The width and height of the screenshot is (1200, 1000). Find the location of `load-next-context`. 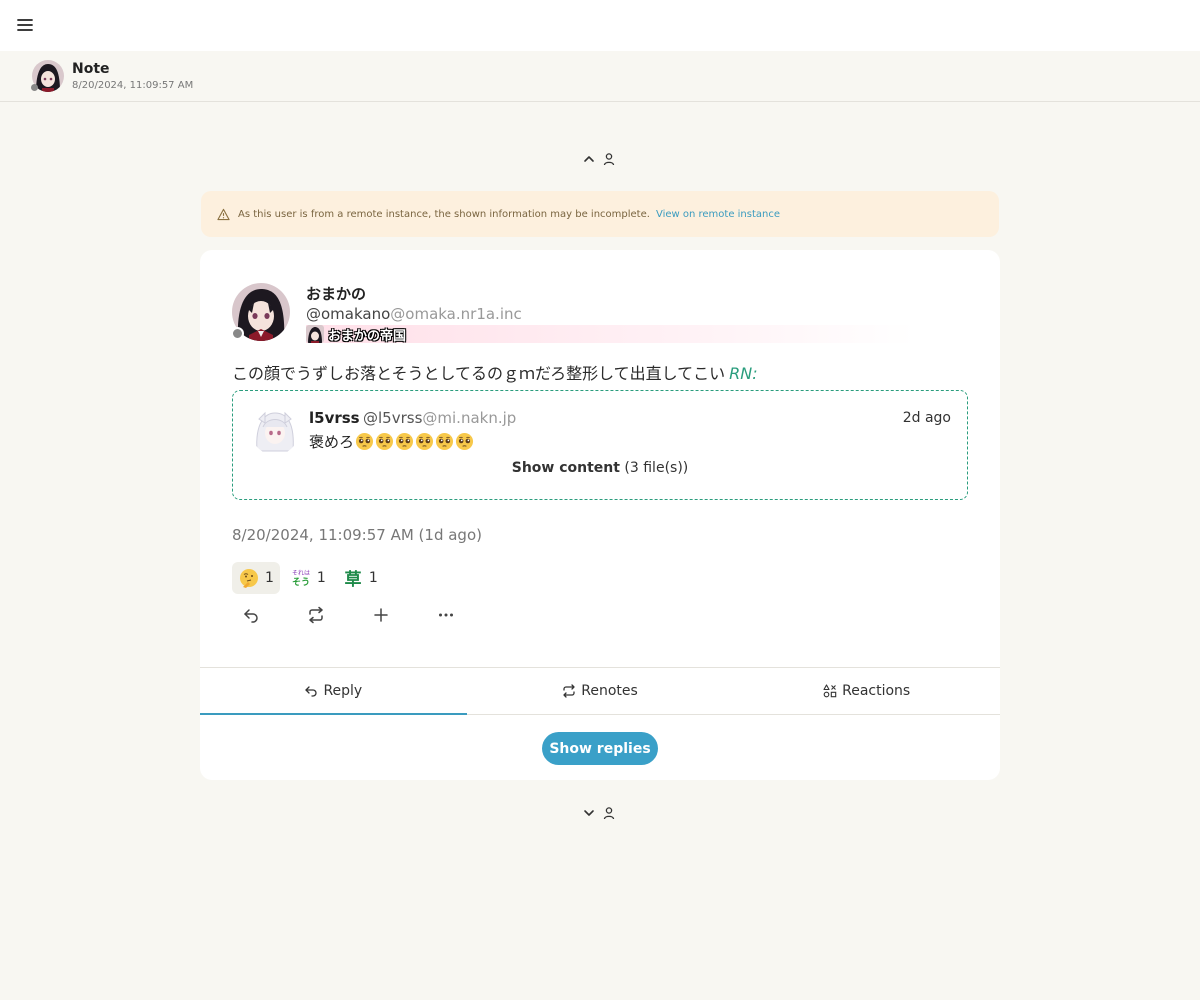

load-next-context is located at coordinates (602, 813).